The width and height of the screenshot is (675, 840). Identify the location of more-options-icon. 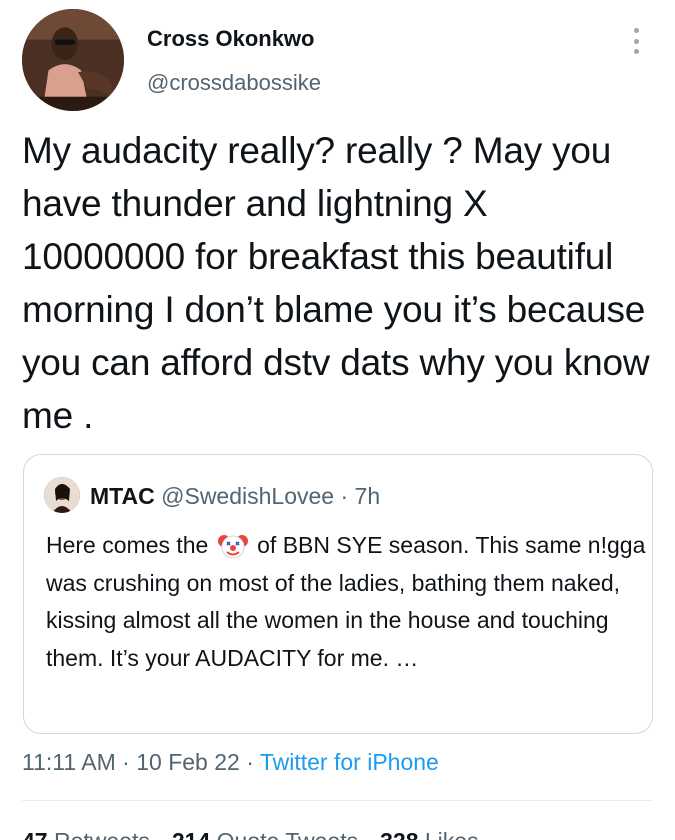
(636, 41).